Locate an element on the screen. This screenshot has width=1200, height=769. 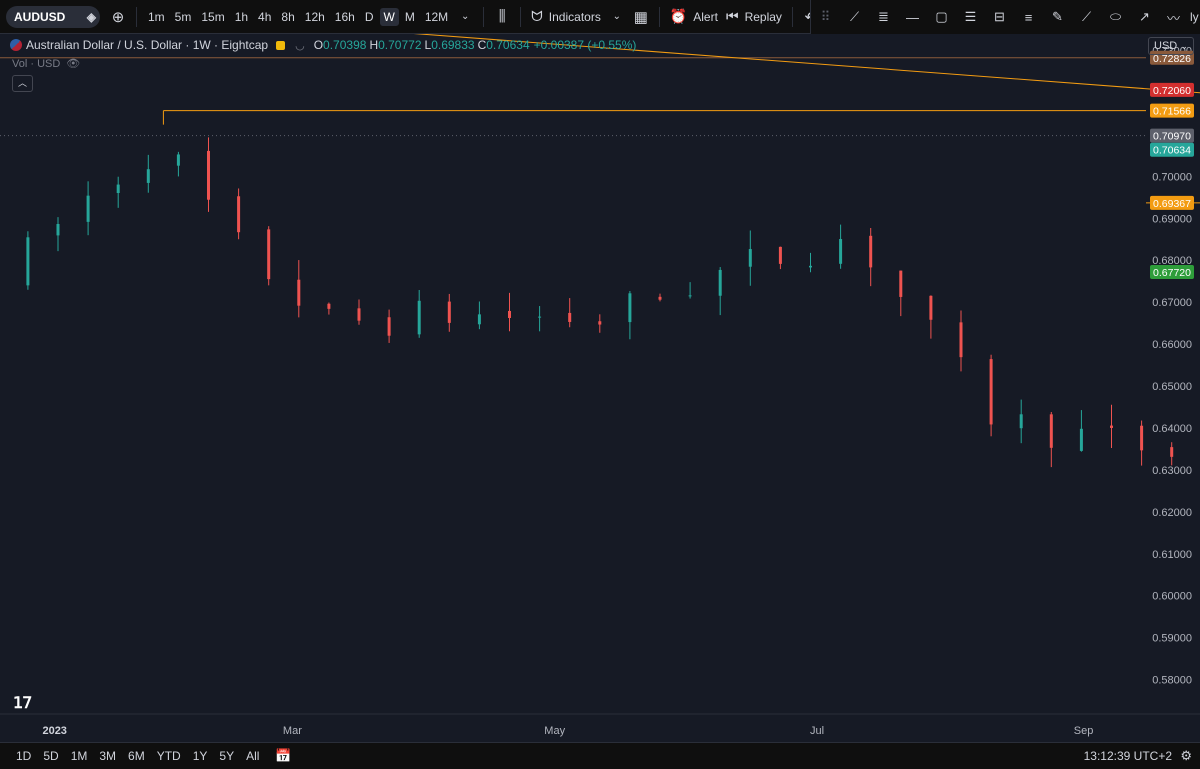
candlestick-type-icon: ⫼ is located at coordinates (502, 16).